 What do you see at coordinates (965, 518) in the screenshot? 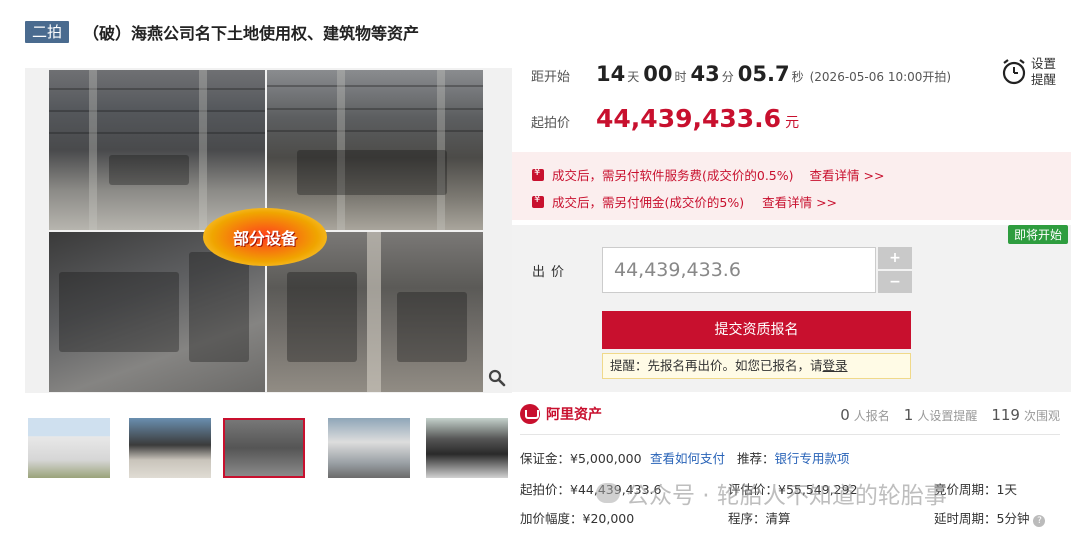
I see `delay-label: 延时周期：` at bounding box center [965, 518].